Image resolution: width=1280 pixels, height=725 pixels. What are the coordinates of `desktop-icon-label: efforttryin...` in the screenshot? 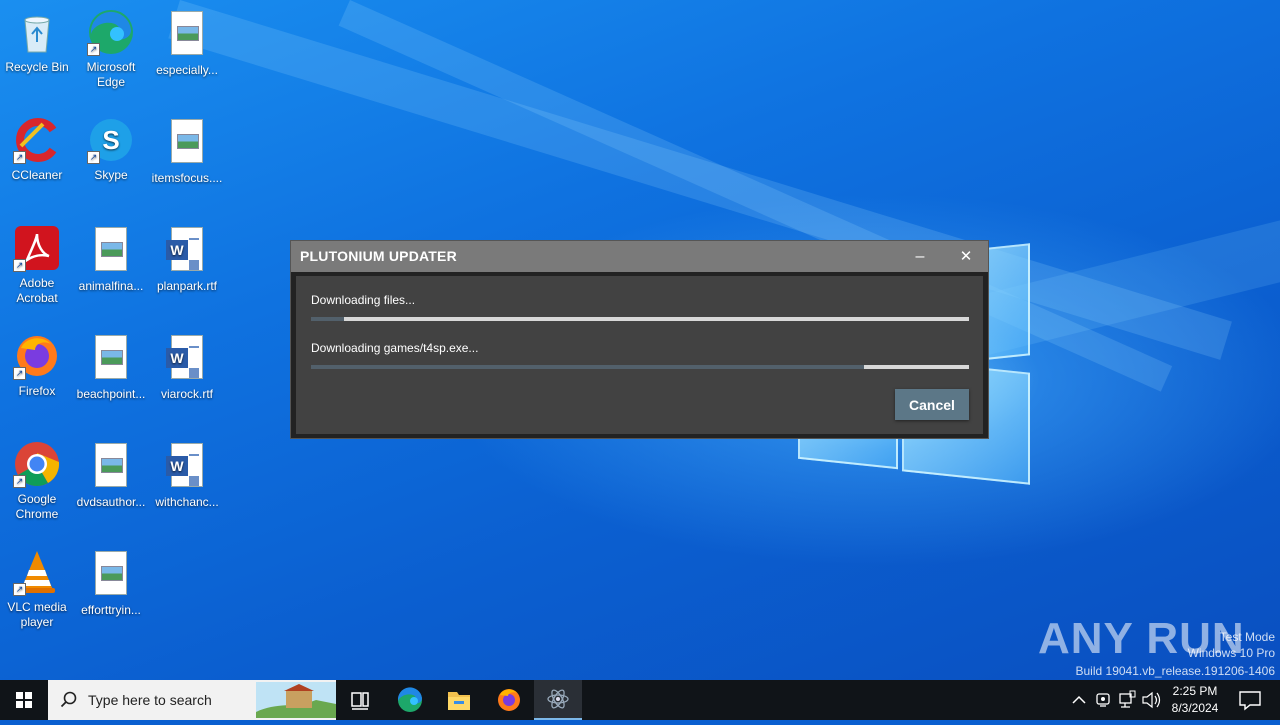 It's located at (111, 610).